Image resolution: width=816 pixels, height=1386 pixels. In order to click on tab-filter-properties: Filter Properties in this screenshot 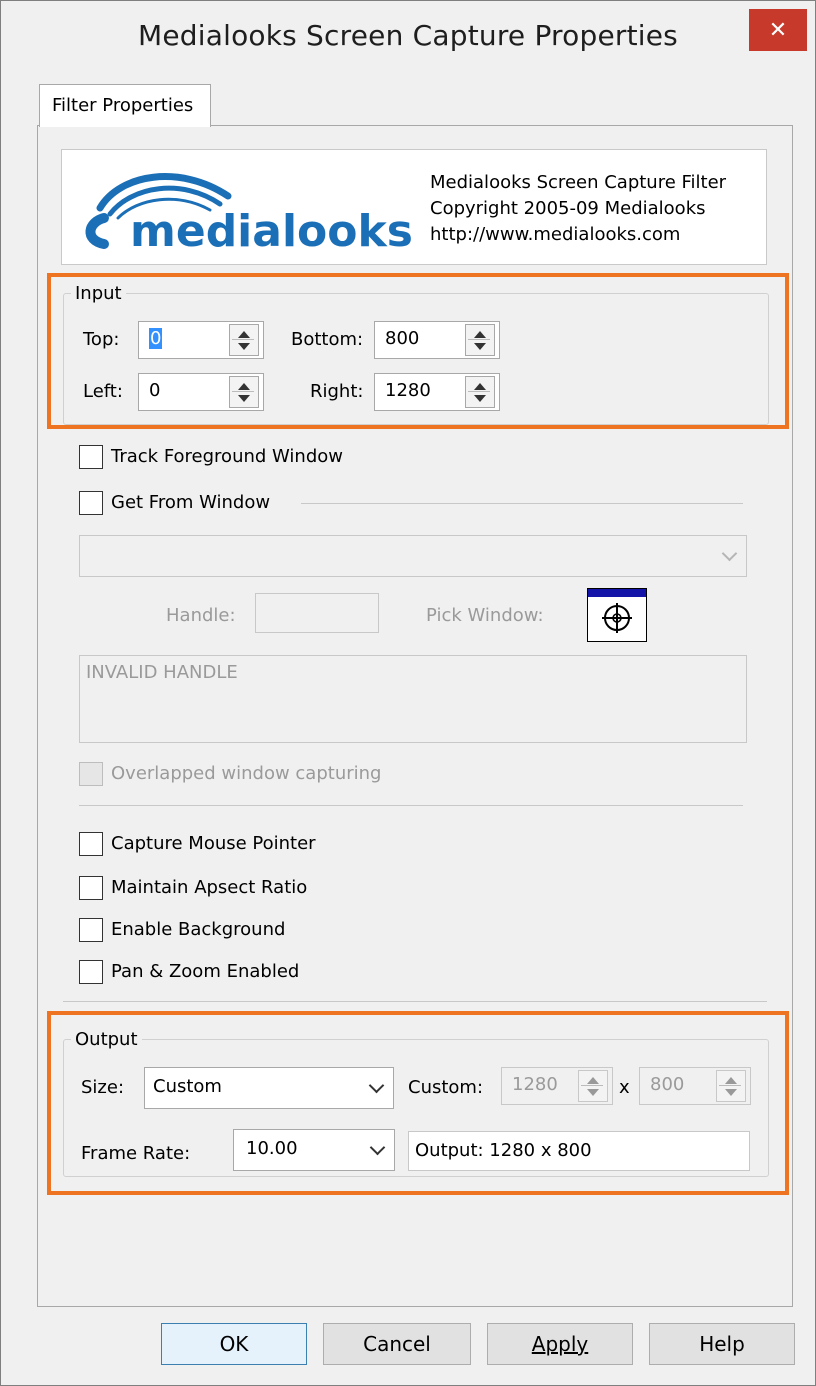, I will do `click(125, 105)`.